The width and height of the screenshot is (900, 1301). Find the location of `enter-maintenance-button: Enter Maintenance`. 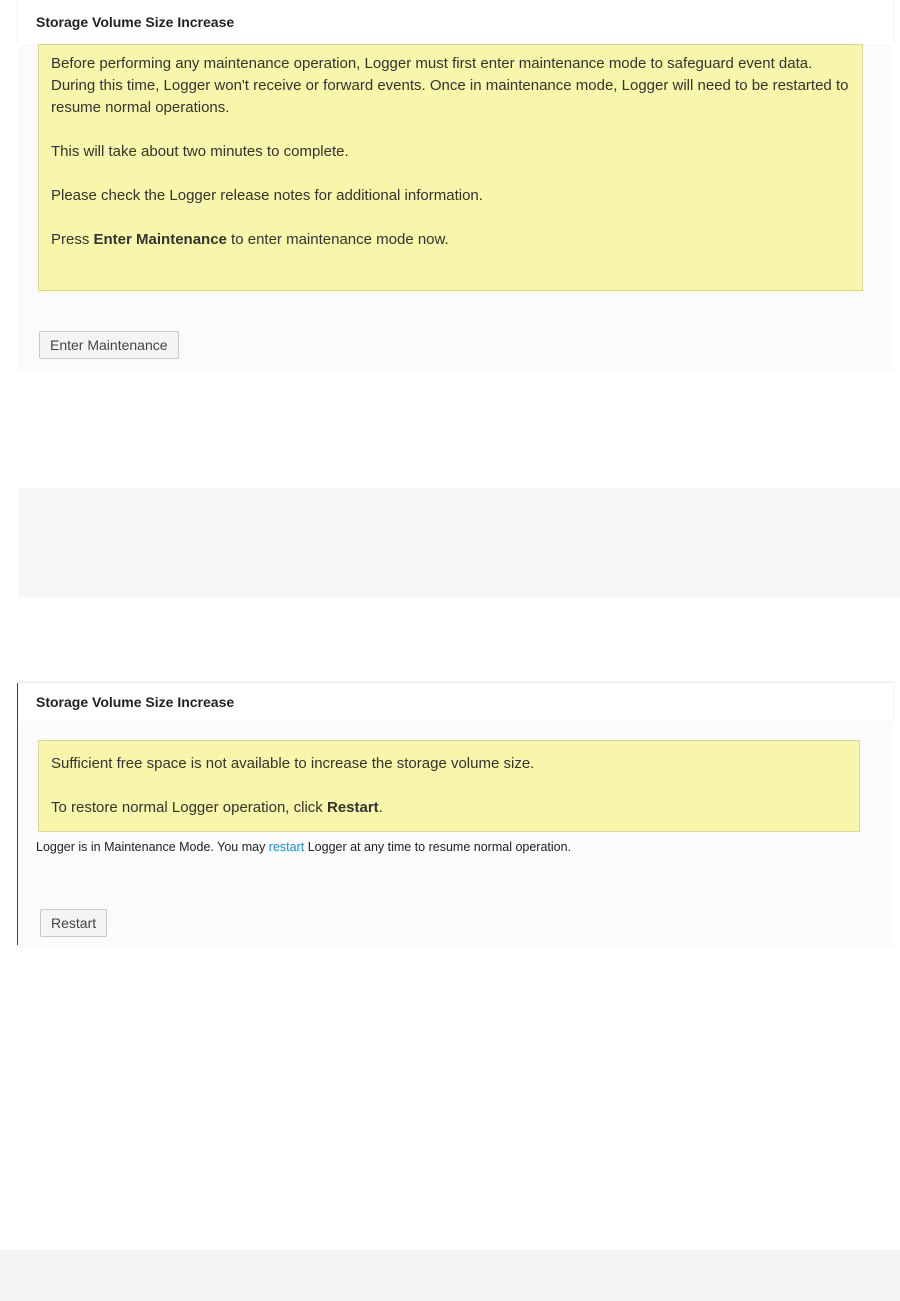

enter-maintenance-button: Enter Maintenance is located at coordinates (109, 345).